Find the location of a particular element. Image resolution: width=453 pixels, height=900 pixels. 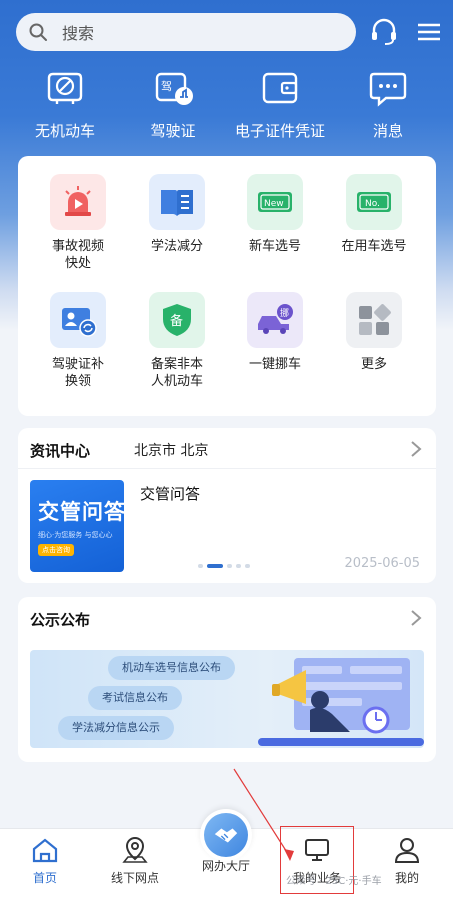

service-tile: No. is located at coordinates (374, 202).